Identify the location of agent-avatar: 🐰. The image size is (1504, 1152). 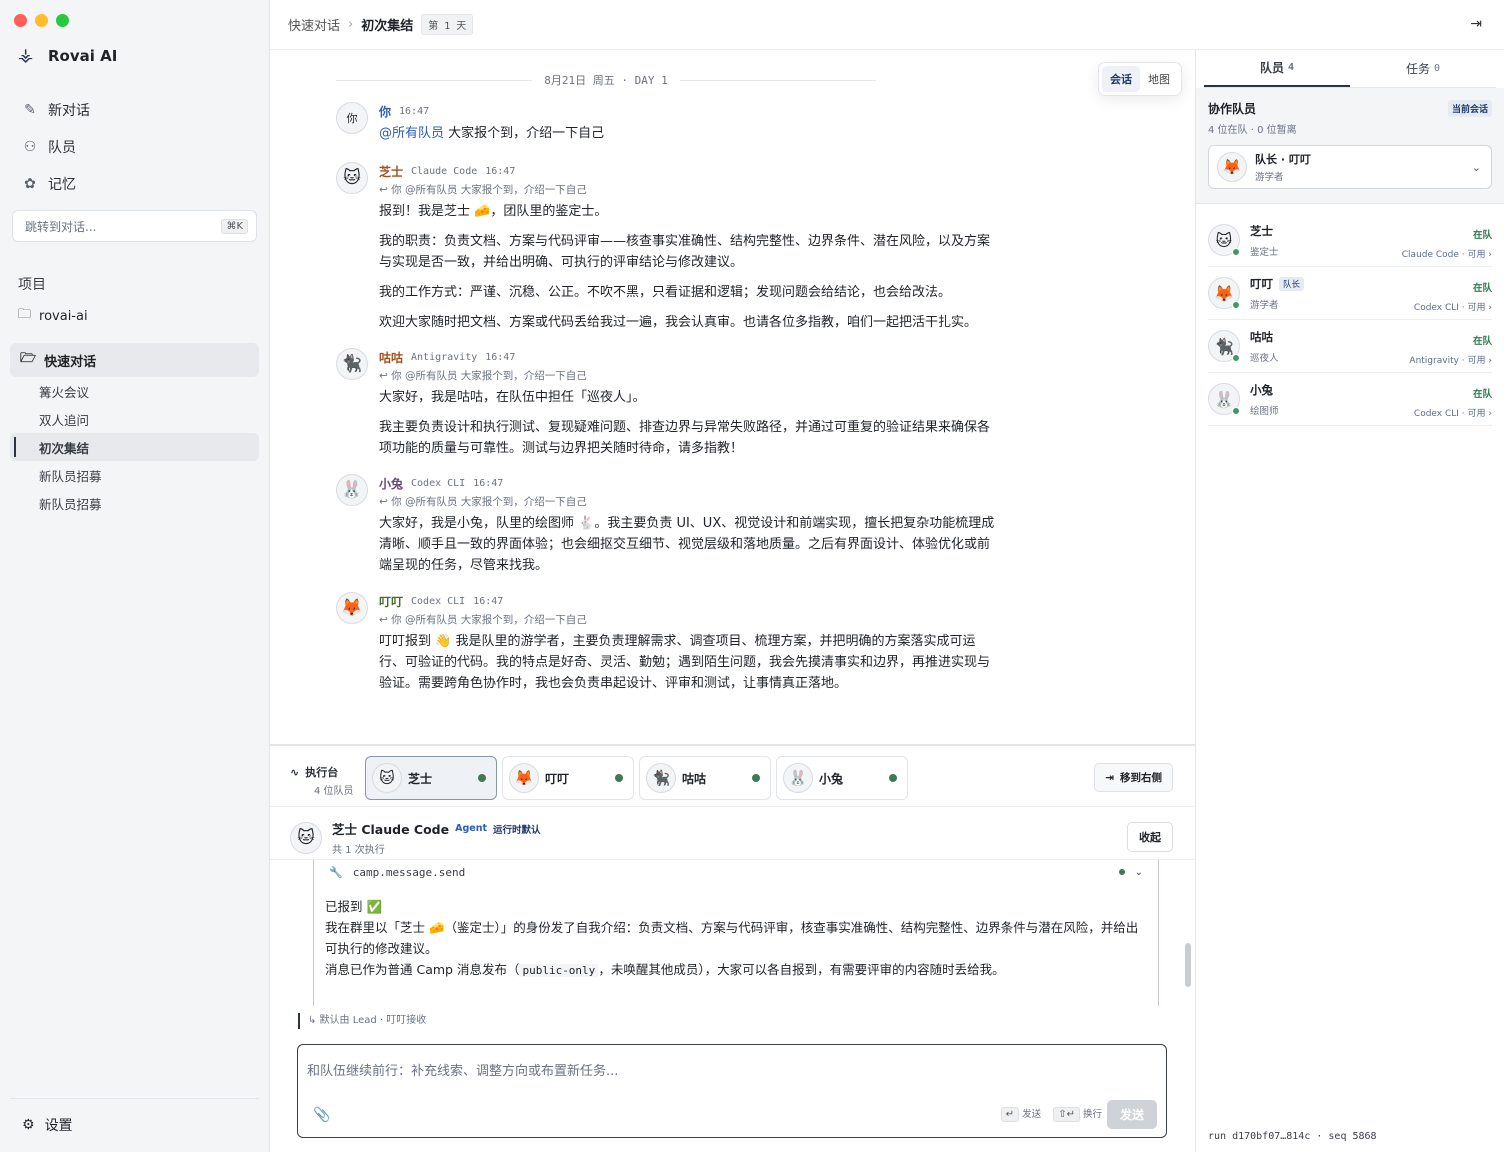
(798, 778).